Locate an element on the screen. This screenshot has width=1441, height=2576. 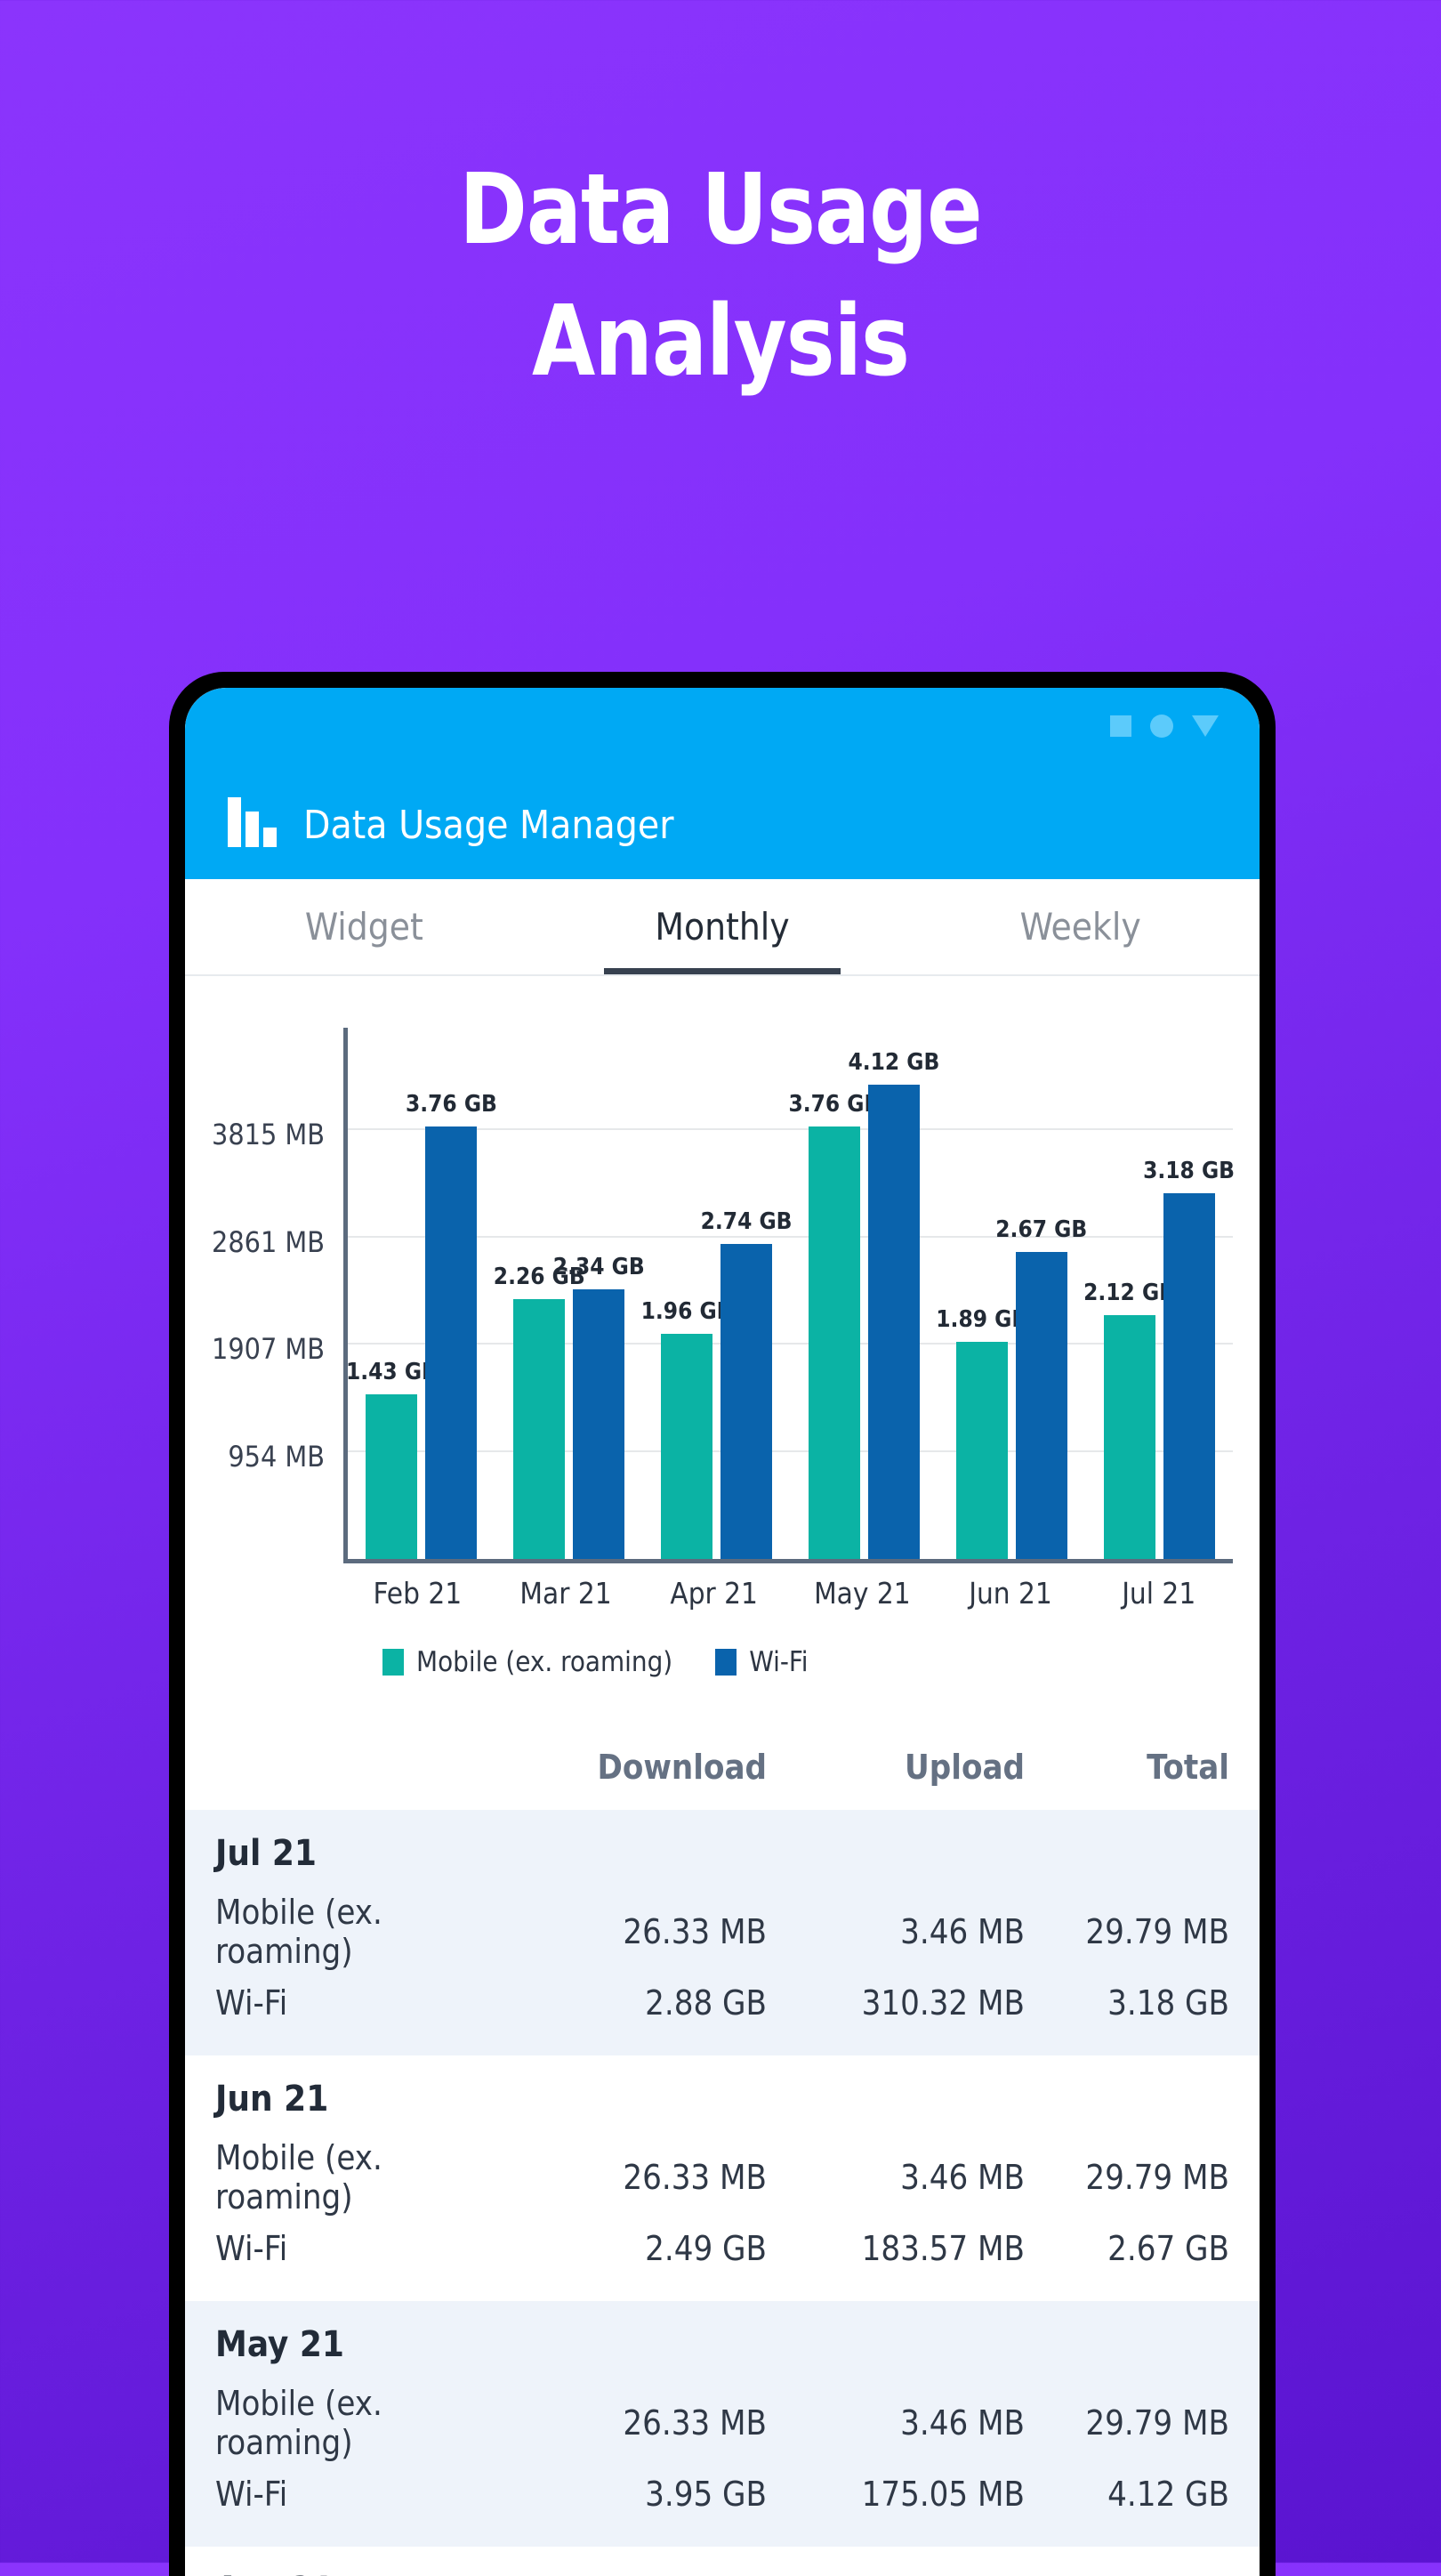
legend-item-wifi: Wi-Fi is located at coordinates (761, 1662).